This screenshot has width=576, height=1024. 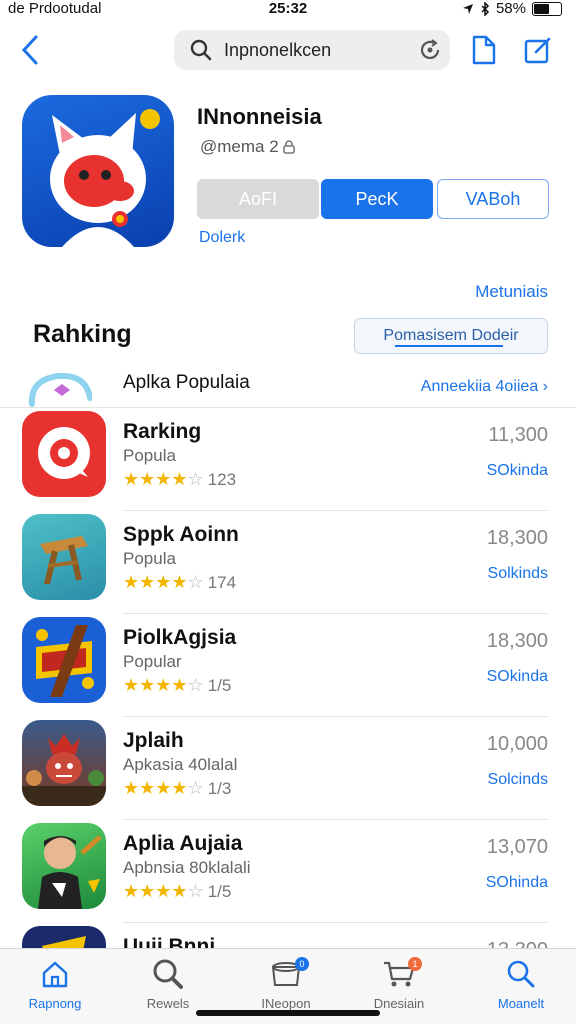 I want to click on item-rating: ★★★★☆ 174, so click(x=179, y=582).